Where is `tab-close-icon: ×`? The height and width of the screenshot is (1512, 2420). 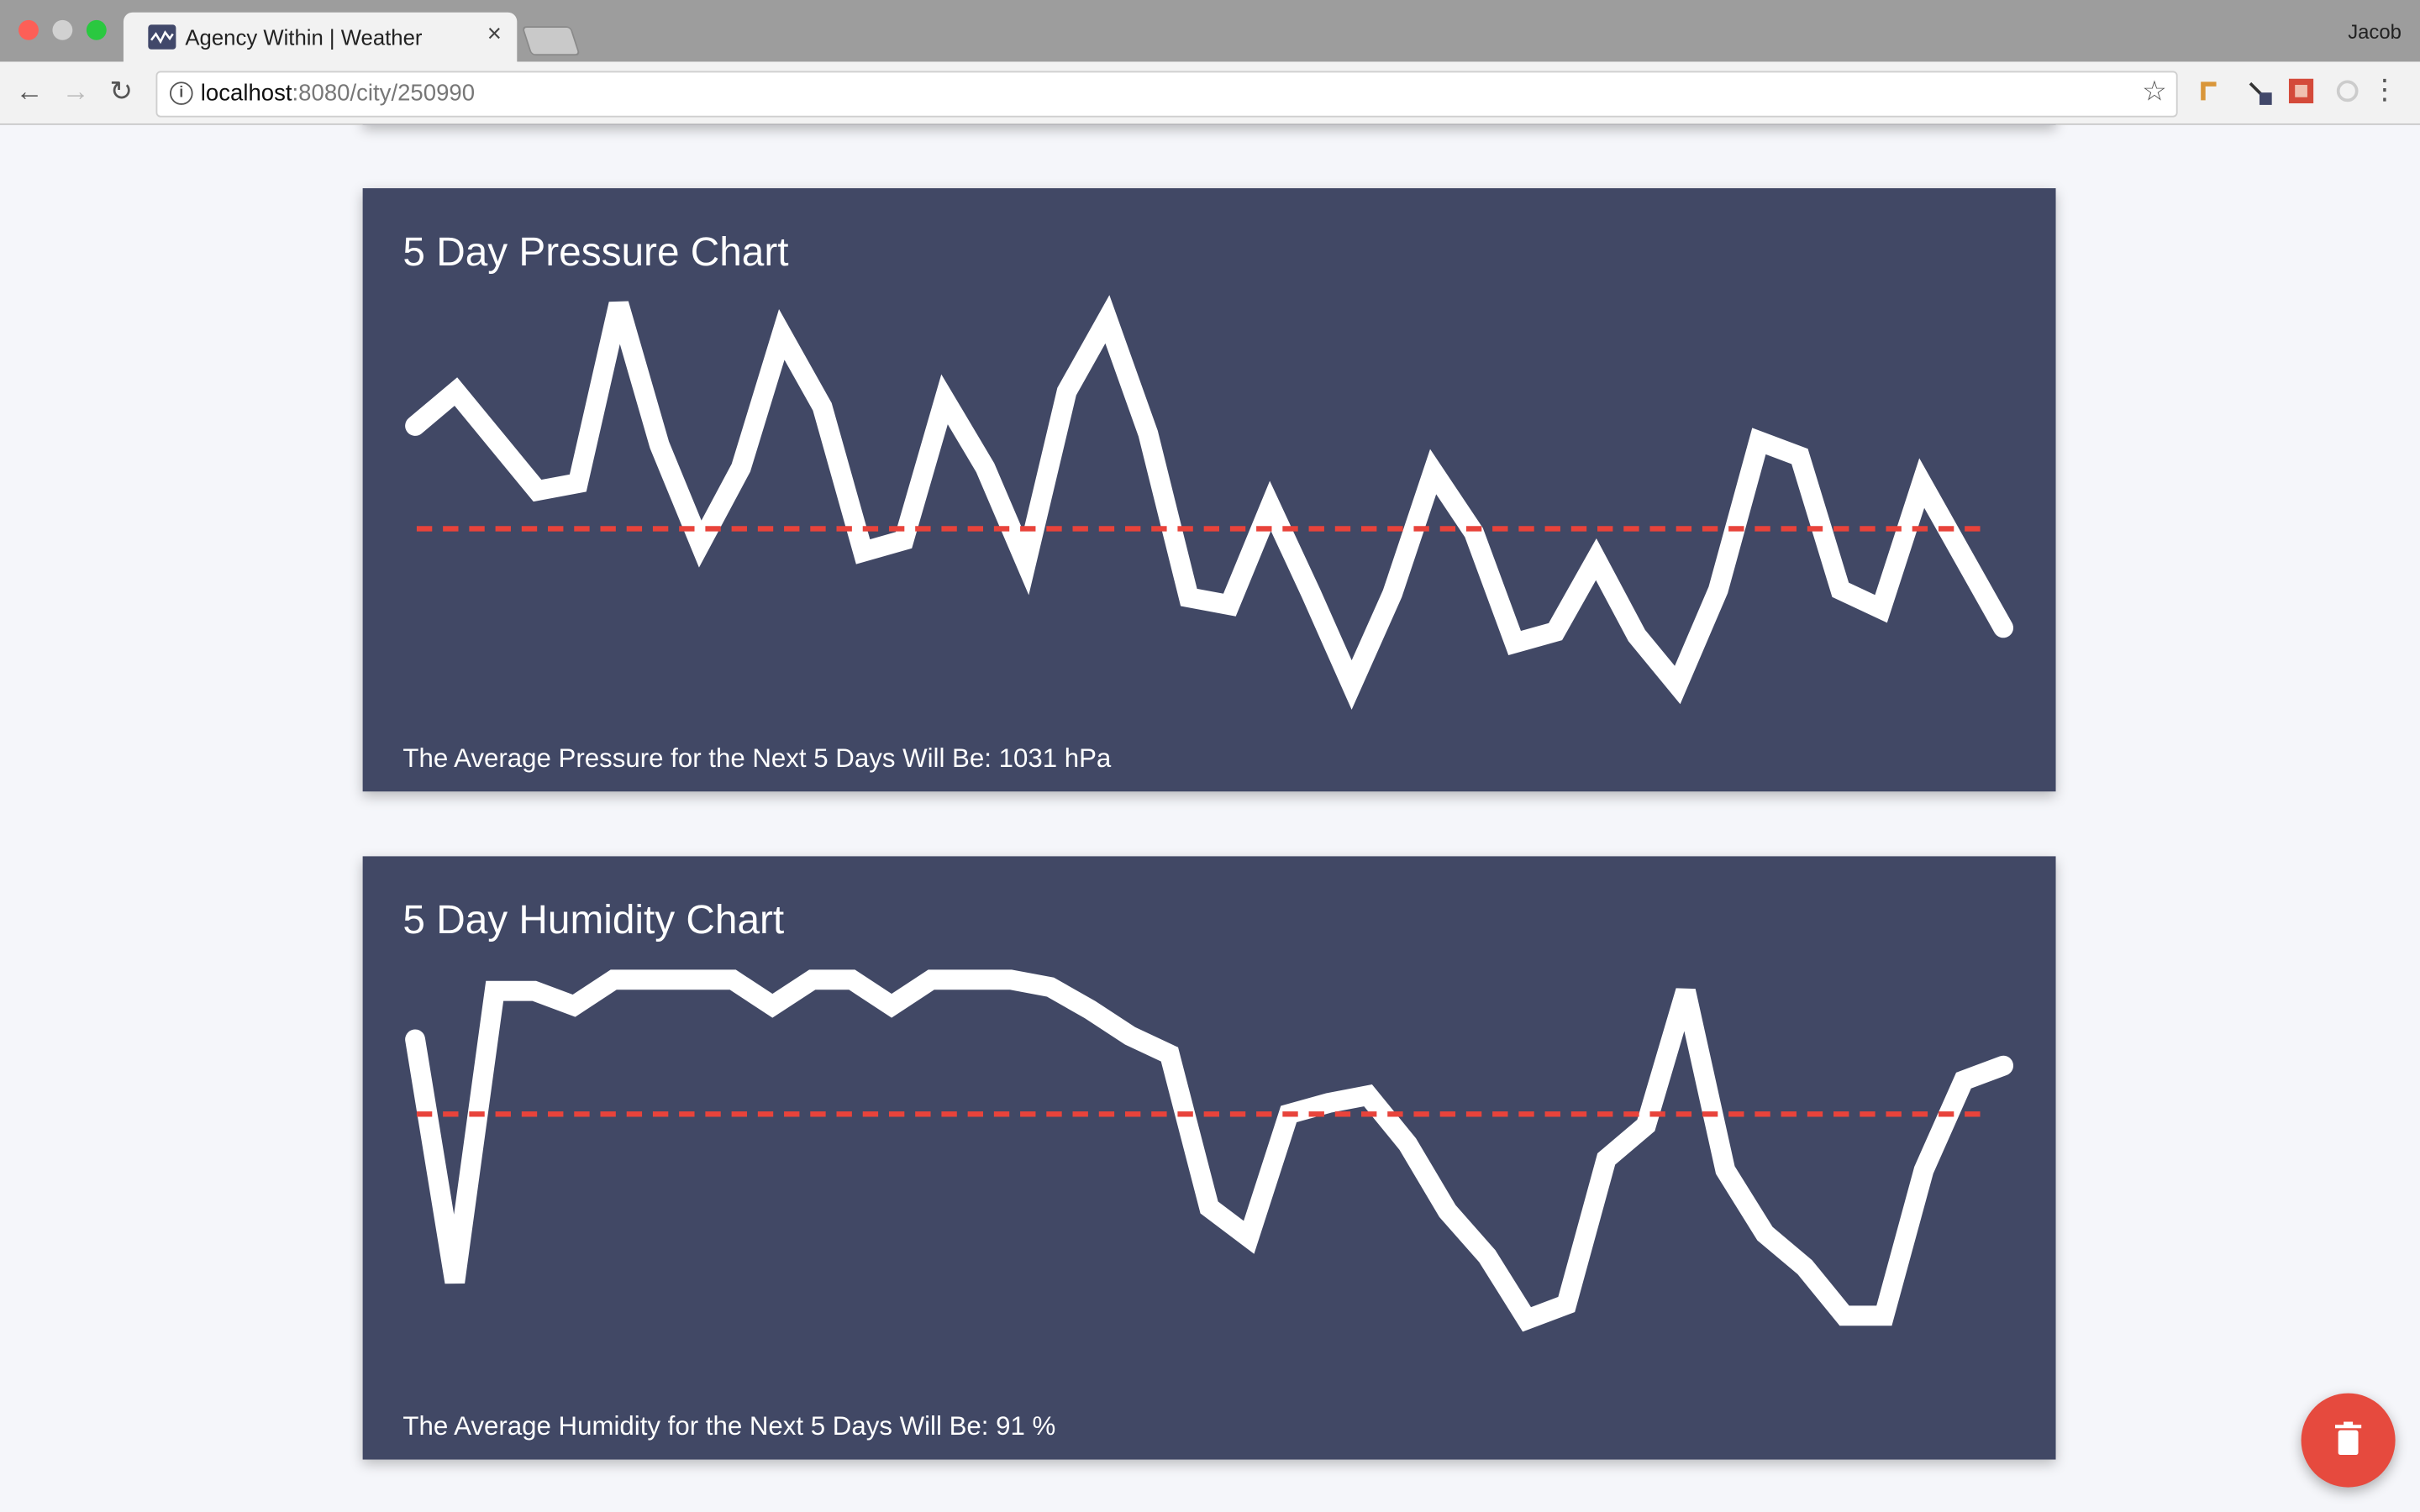 tab-close-icon: × is located at coordinates (495, 36).